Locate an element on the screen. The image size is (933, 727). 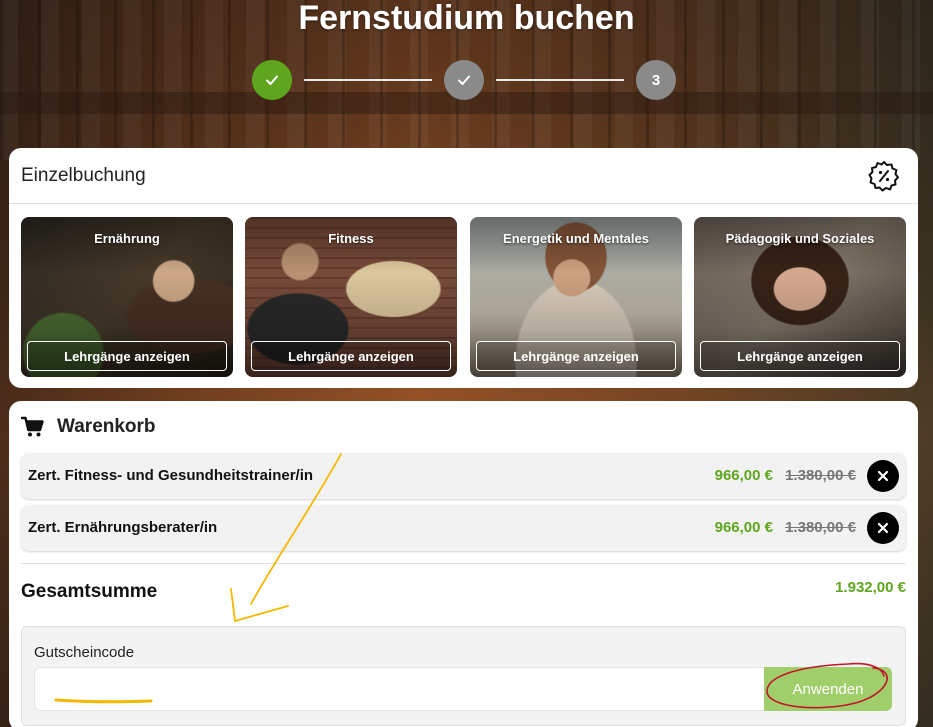
step-3-current: 3 is located at coordinates (656, 80).